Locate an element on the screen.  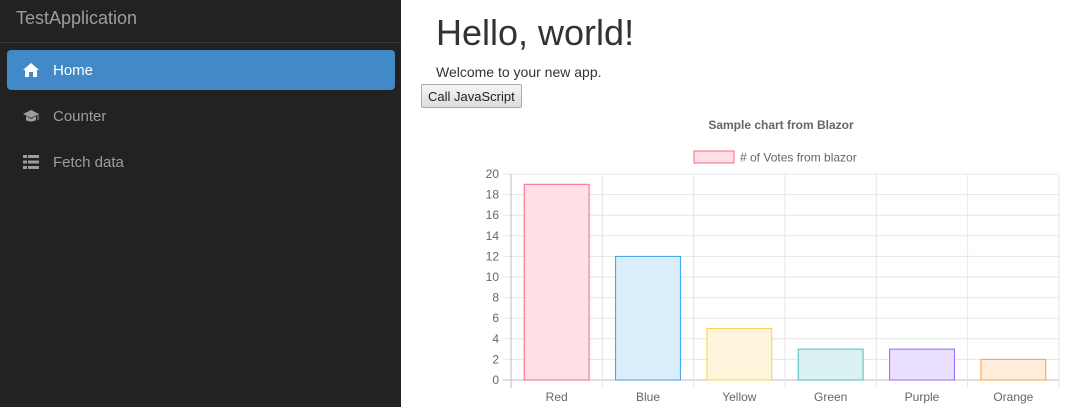
bar-red is located at coordinates (556, 282).